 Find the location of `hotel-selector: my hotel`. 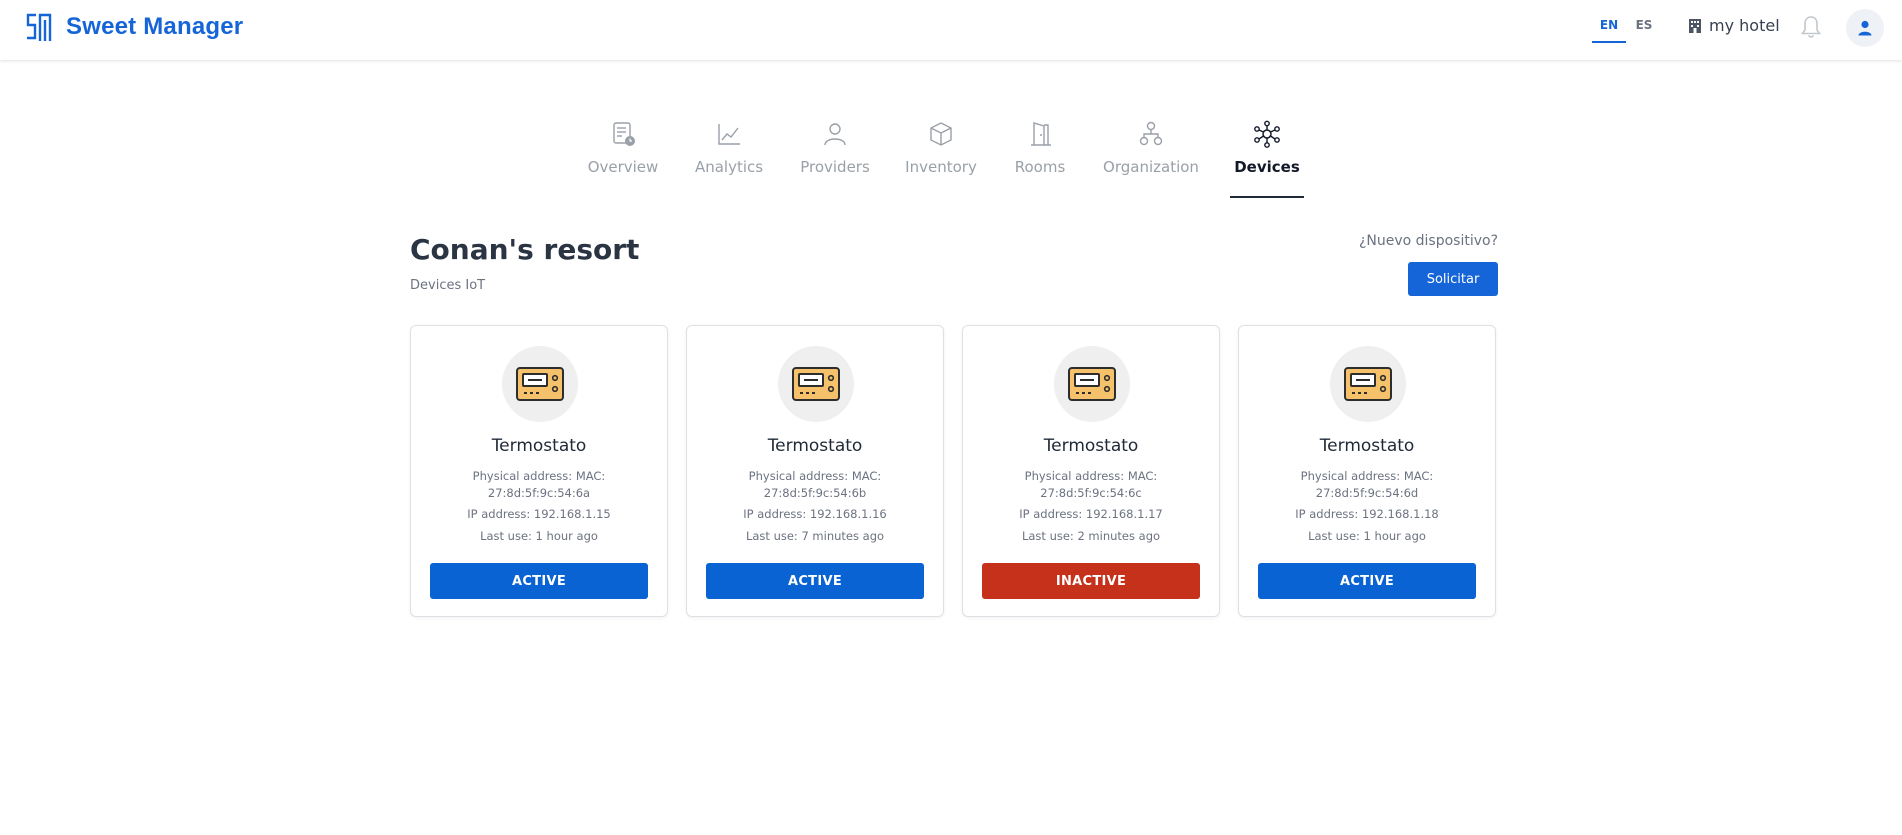

hotel-selector: my hotel is located at coordinates (1733, 25).